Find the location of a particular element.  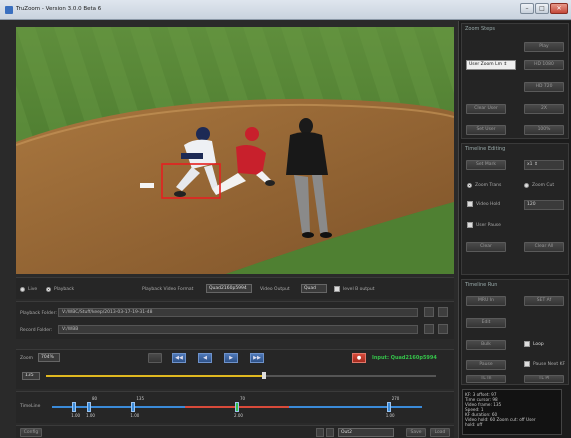

timeline-marker-top-label: 270 is located at coordinates (395, 398).